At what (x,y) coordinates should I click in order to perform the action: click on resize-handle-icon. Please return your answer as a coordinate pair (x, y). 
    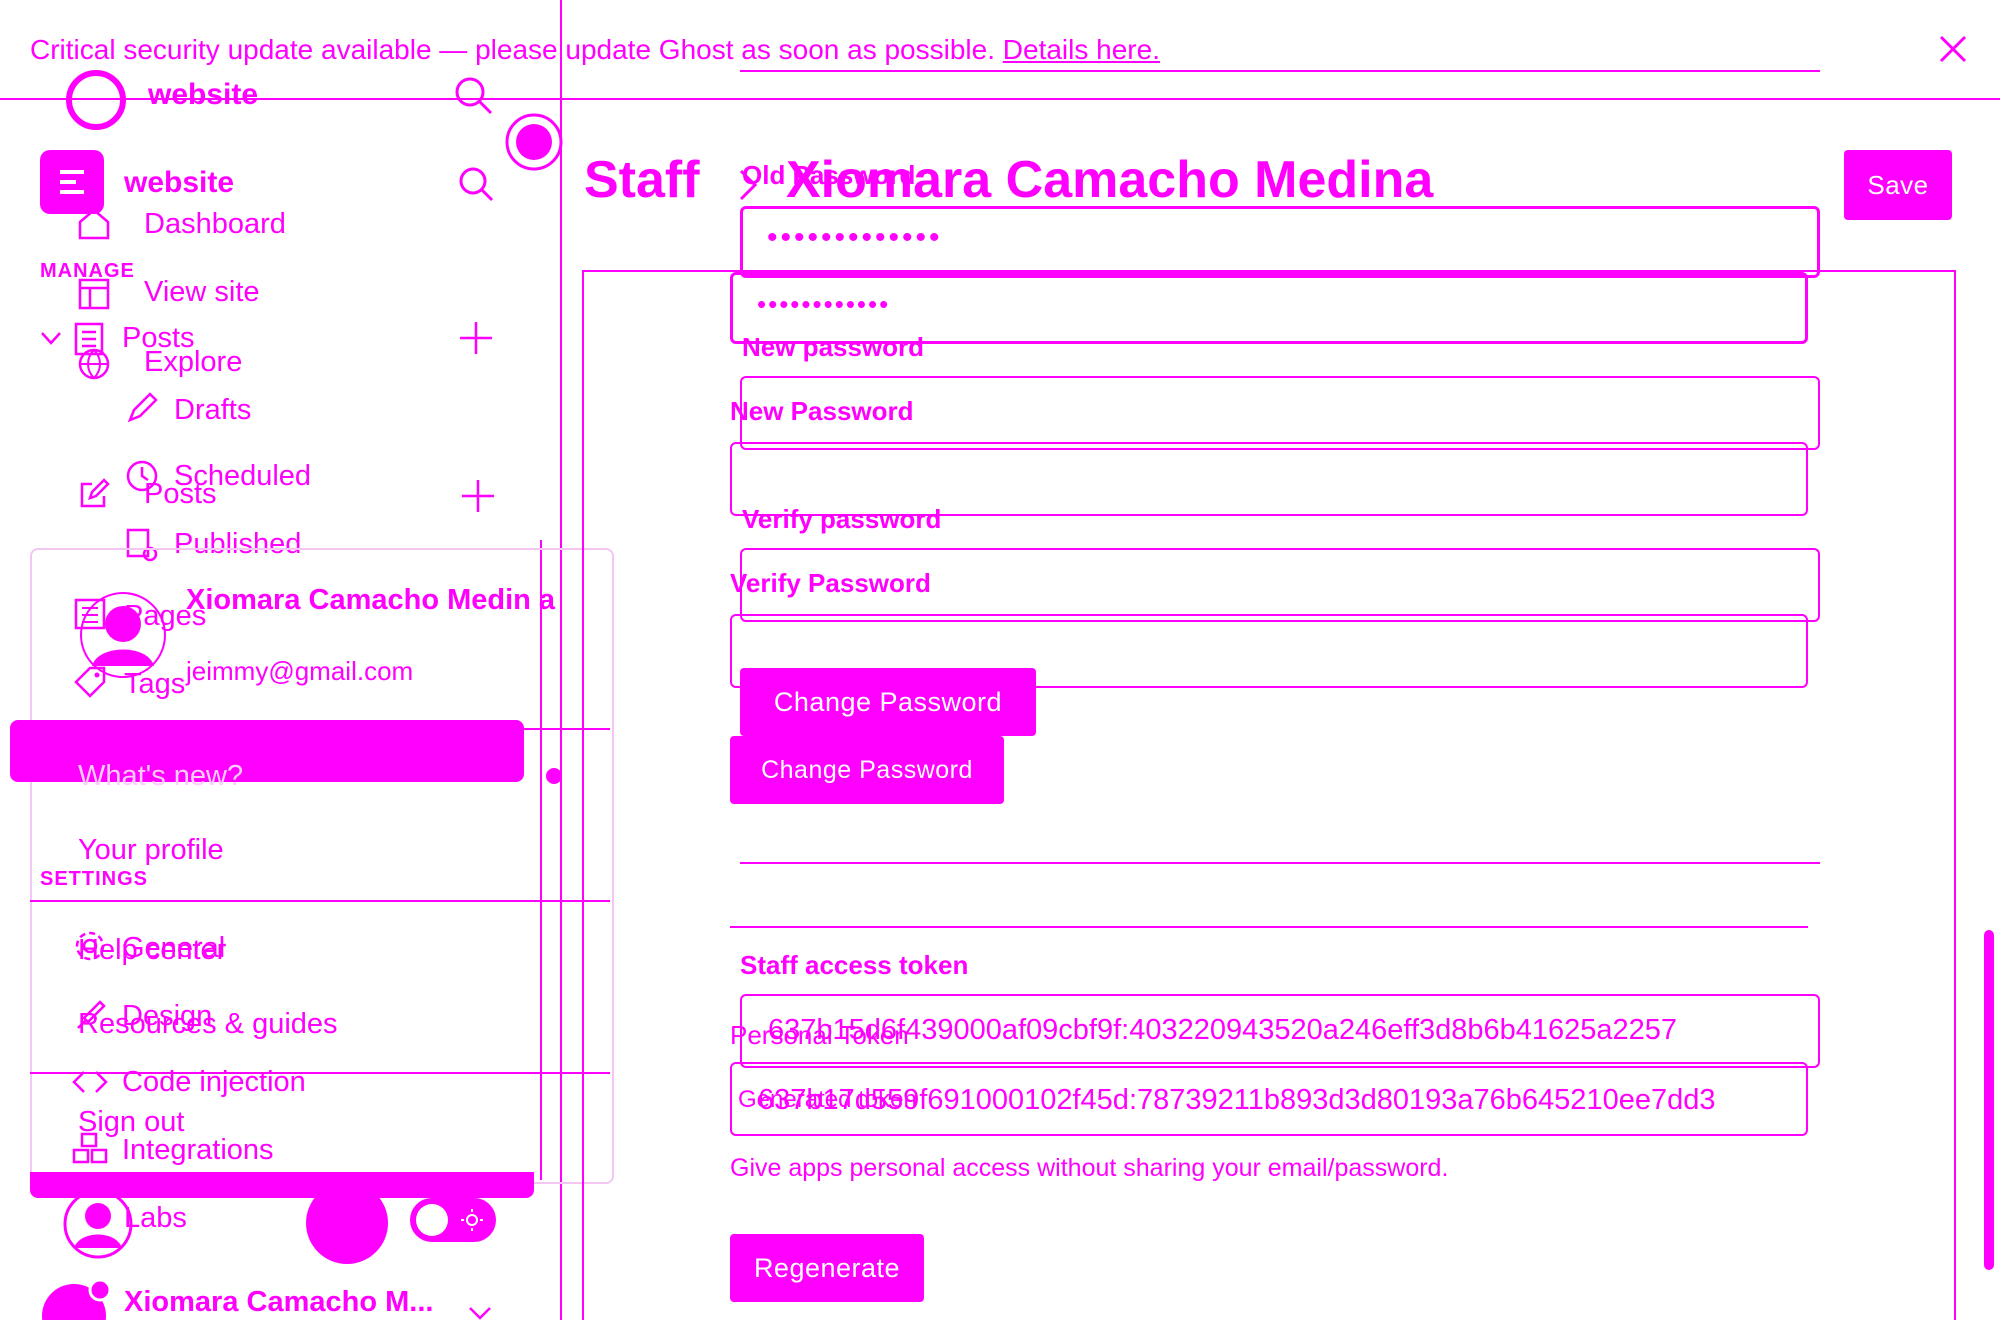
    Looking at the image, I should click on (534, 142).